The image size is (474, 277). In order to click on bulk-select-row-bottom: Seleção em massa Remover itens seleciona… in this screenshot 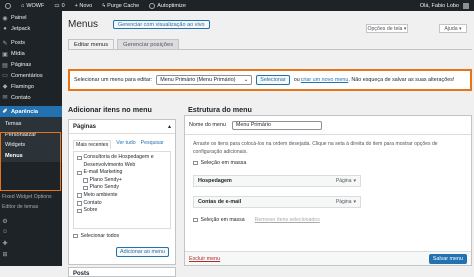, I will do `click(328, 220)`.